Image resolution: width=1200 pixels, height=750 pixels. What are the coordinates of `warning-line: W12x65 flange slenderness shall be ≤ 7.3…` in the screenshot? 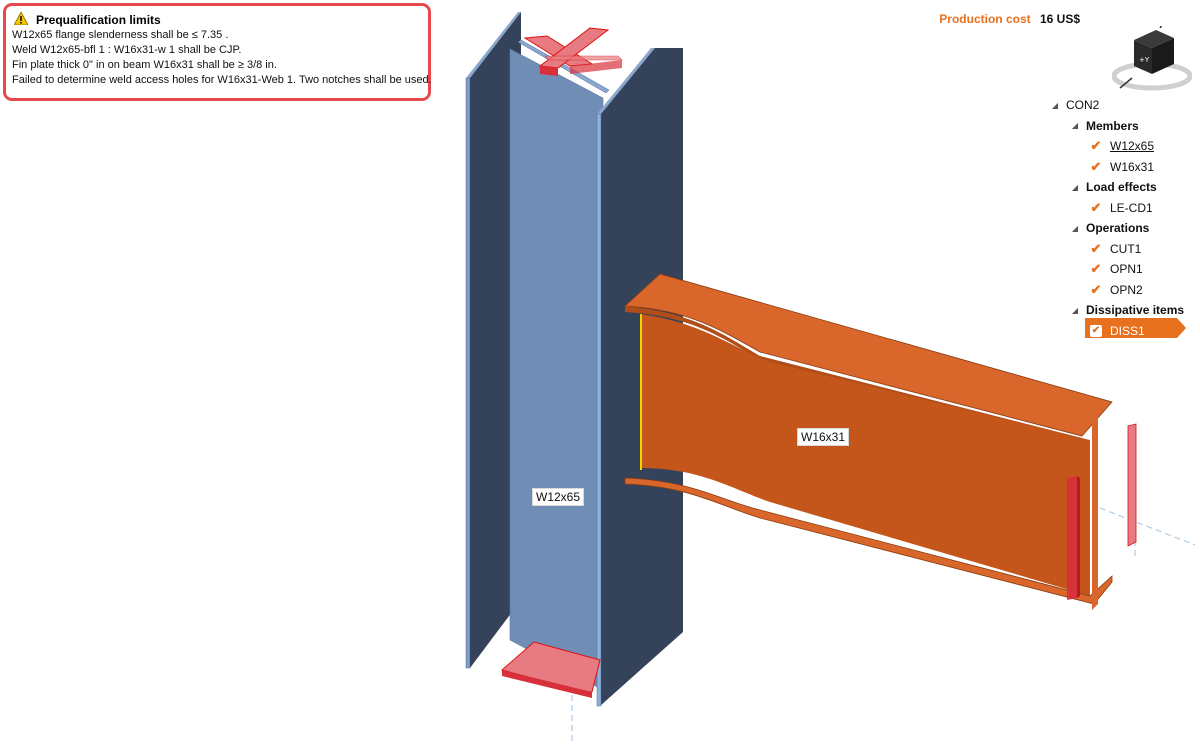 It's located at (120, 35).